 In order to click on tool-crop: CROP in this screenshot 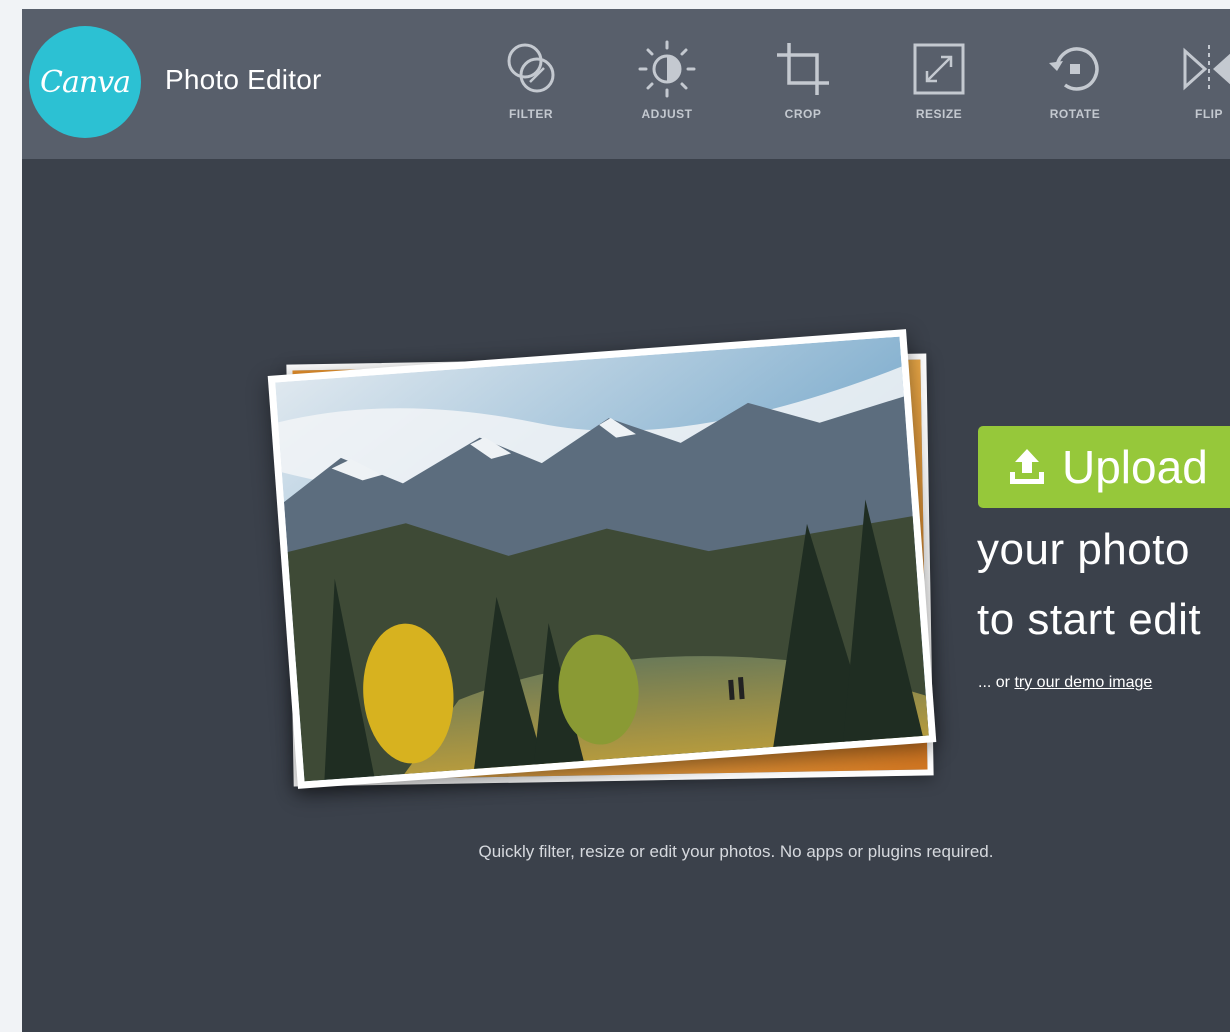, I will do `click(803, 87)`.